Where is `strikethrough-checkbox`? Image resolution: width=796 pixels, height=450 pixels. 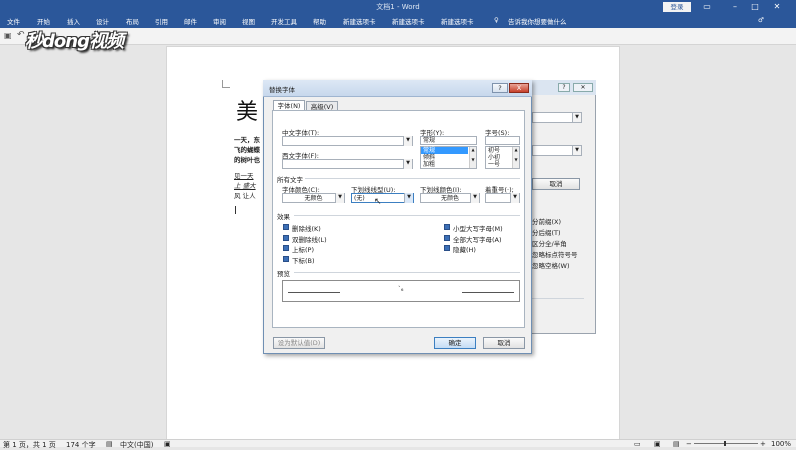 strikethrough-checkbox is located at coordinates (286, 227).